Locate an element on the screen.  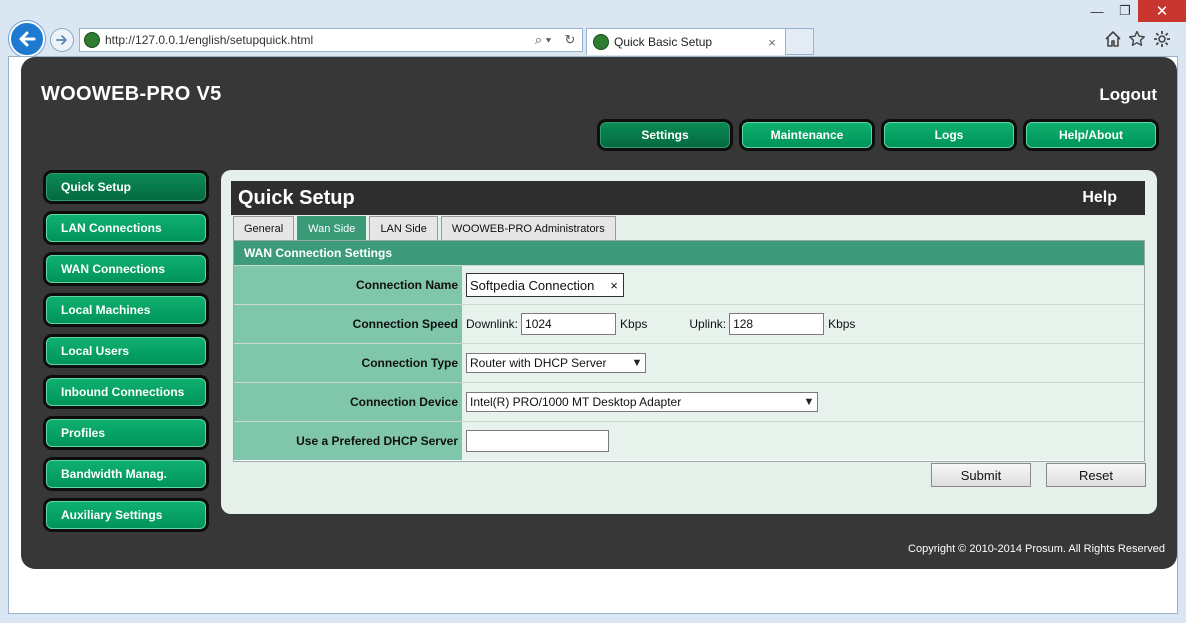
app-title: WOOWEB-PRO V5 is located at coordinates (131, 94).